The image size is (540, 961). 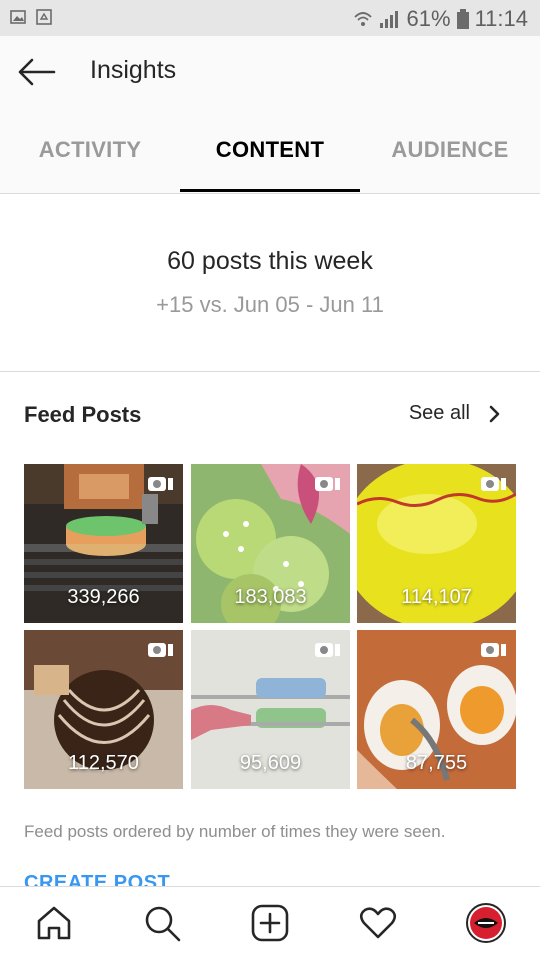 I want to click on posts-count: 60 posts this week, so click(x=270, y=261).